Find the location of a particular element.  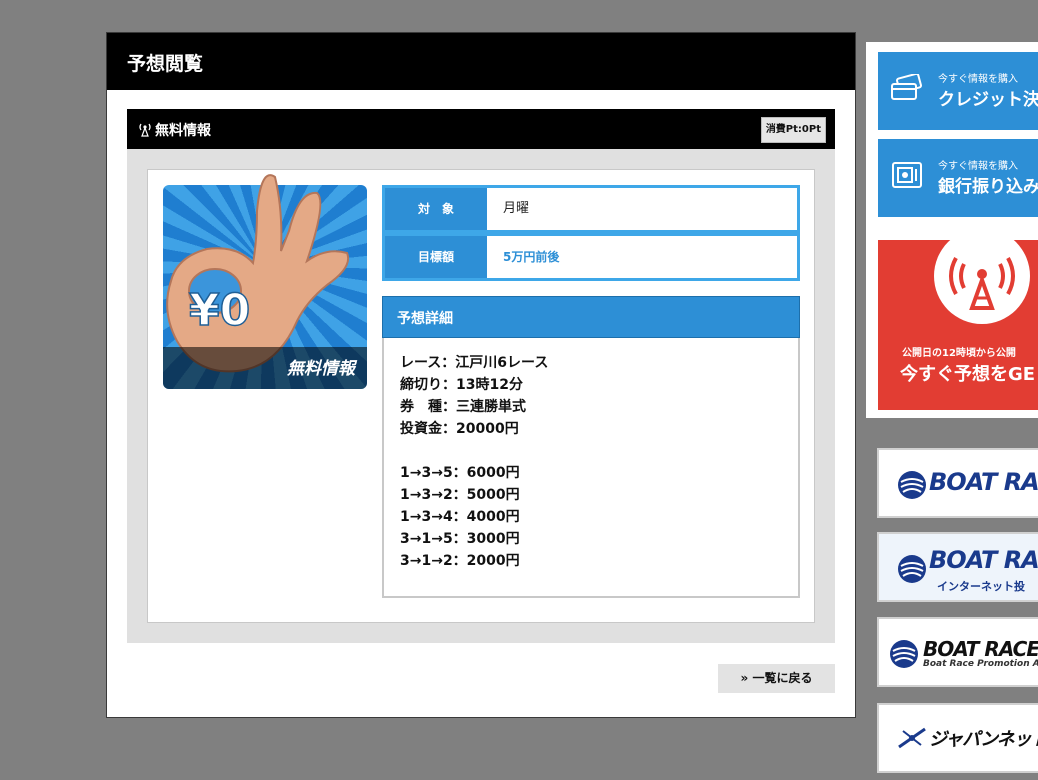

get-forecast-button: 公開日の12時頃から公開 今すぐ予想をGE is located at coordinates (958, 325).